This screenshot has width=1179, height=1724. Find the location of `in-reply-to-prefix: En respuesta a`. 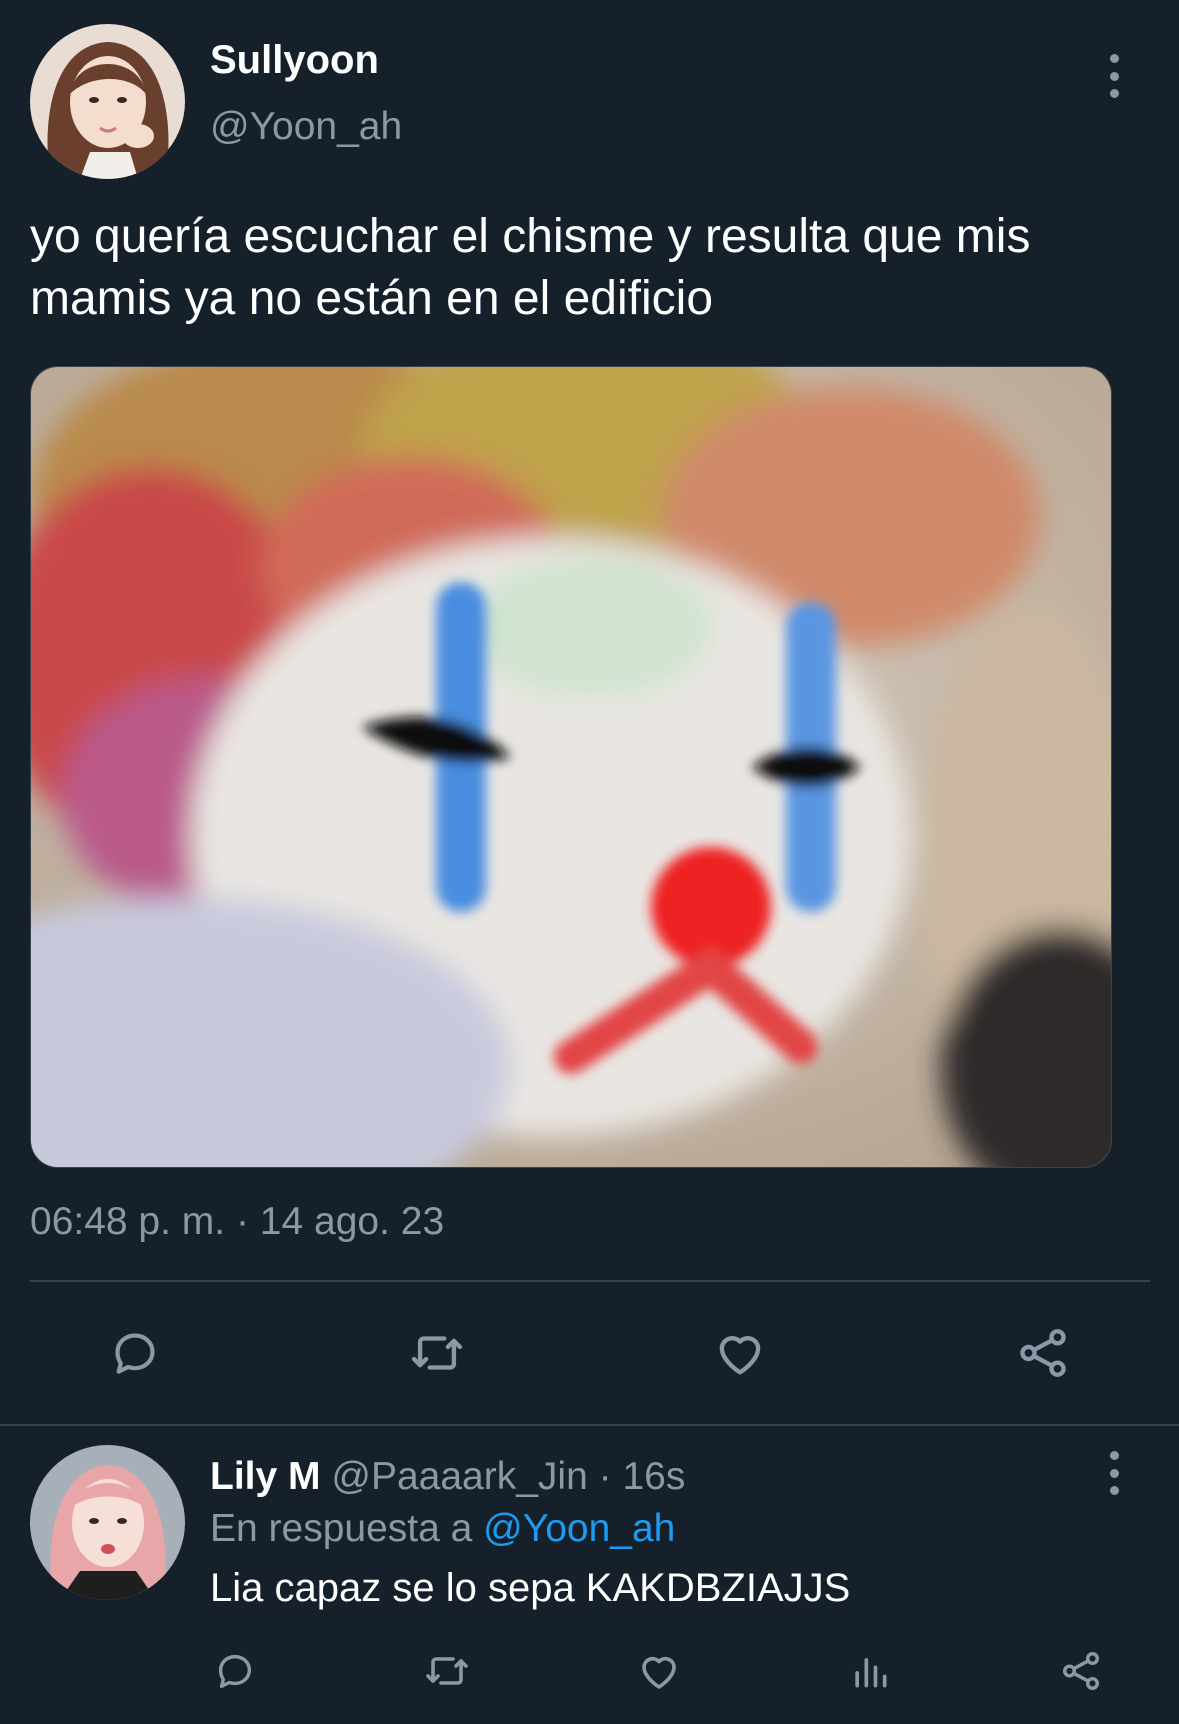

in-reply-to-prefix: En respuesta a is located at coordinates (347, 1528).